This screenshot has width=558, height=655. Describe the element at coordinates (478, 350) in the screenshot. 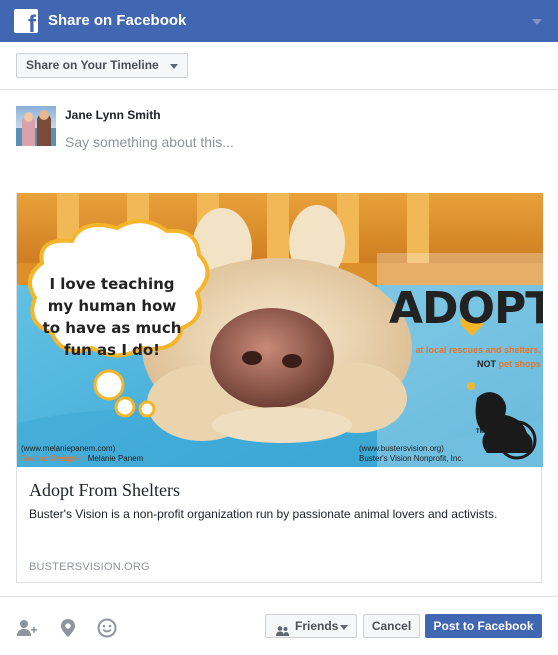

I see `adopt-subtext-line1: at local rescues and shelters,` at that location.